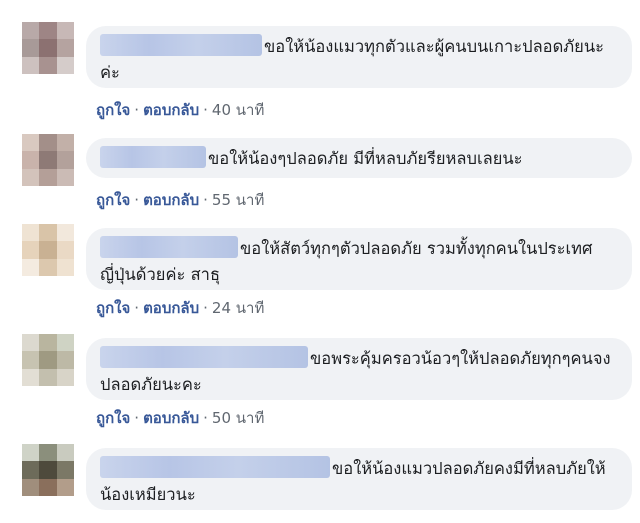 The image size is (640, 523). I want to click on comment-timestamp: 24 นาที, so click(238, 308).